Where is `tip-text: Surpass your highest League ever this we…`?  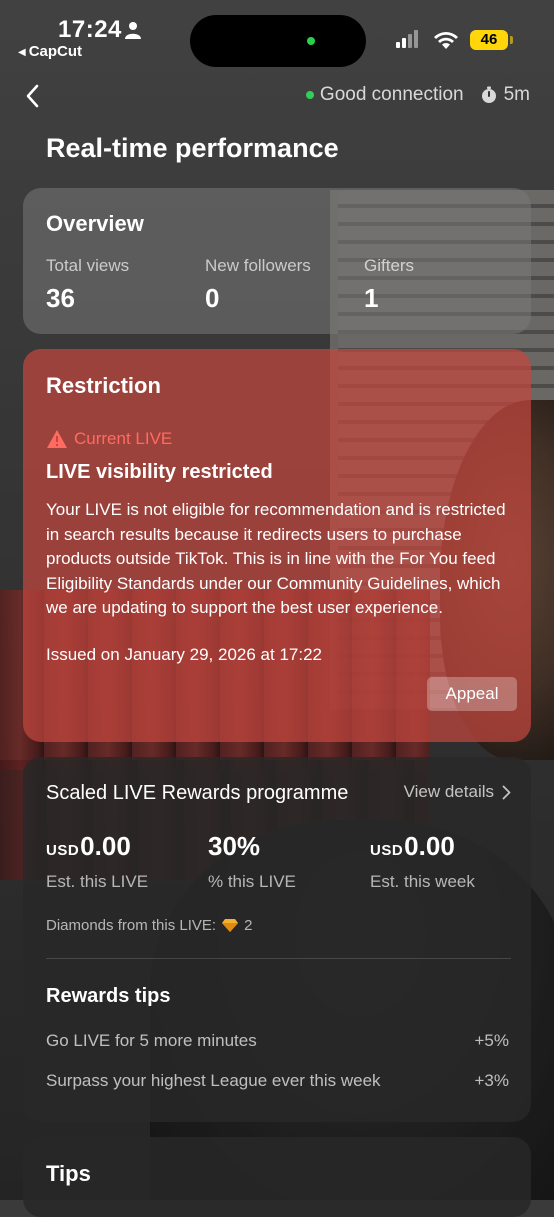 tip-text: Surpass your highest League ever this we… is located at coordinates (213, 1080).